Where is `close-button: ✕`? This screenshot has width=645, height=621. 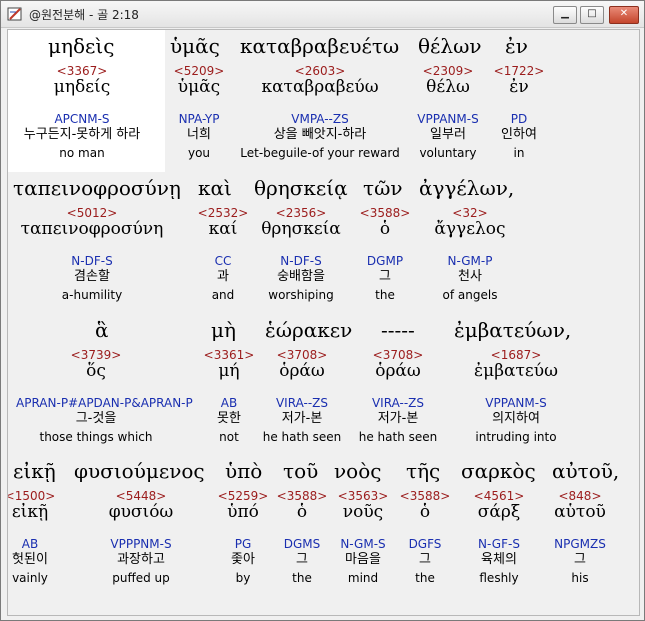
close-button: ✕ is located at coordinates (624, 15).